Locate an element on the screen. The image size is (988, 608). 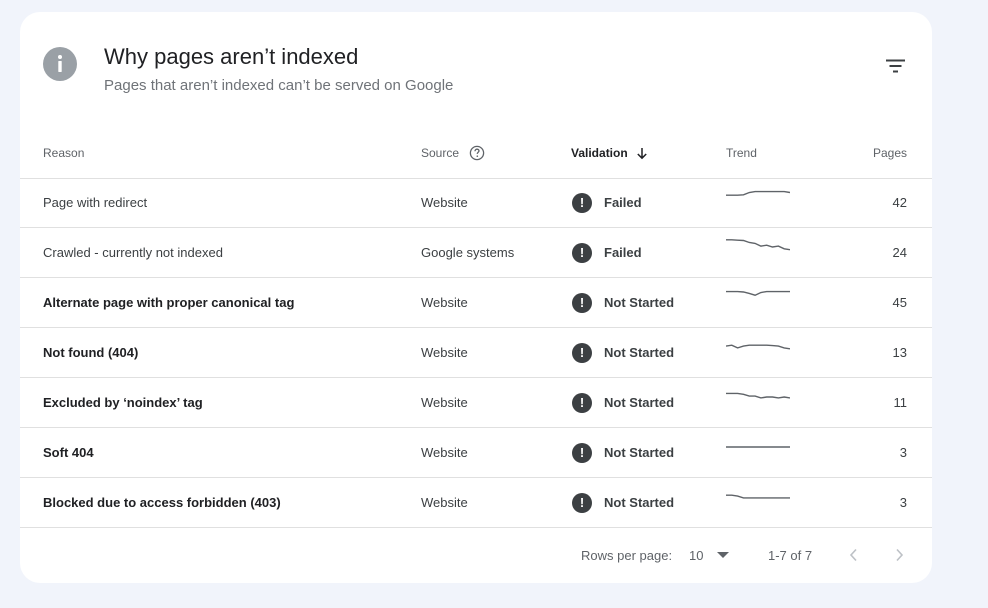
sort-arrow-down-icon is located at coordinates (642, 153).